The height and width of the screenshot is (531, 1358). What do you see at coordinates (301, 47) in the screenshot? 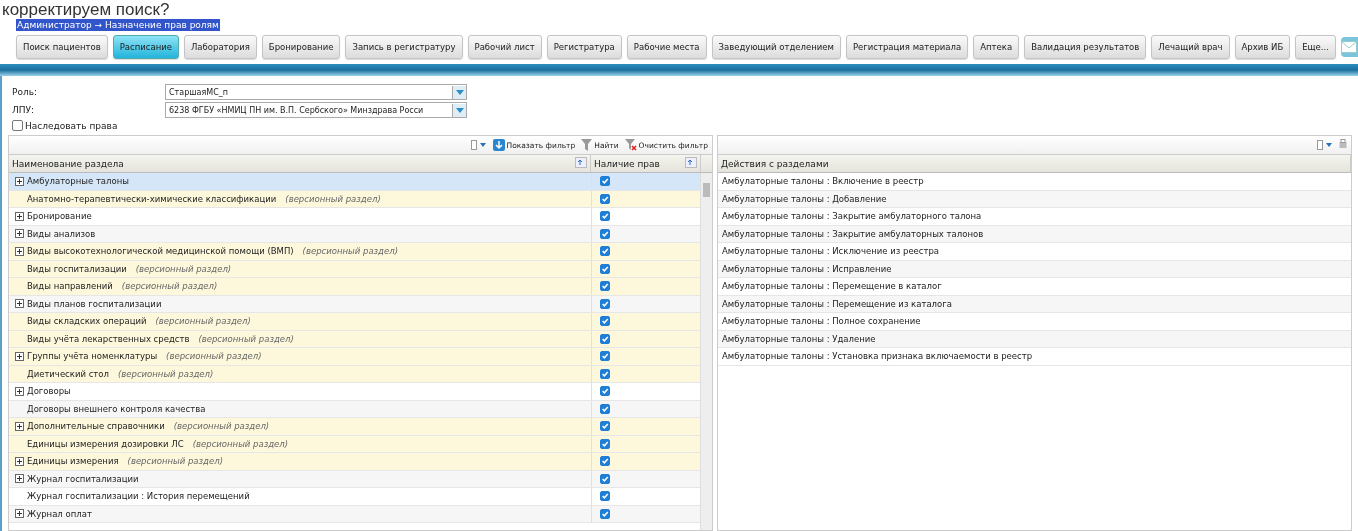
I see `nav-button: Бронирование` at bounding box center [301, 47].